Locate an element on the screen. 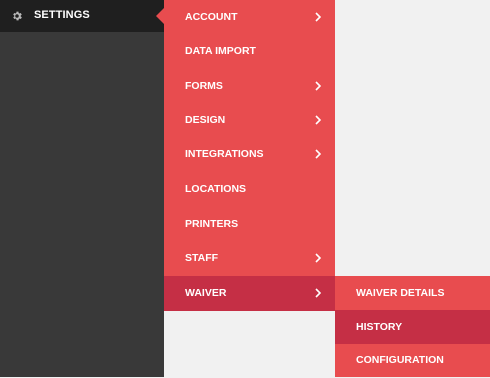 This screenshot has width=490, height=378. menu-item-integrations: INTEGRATIONS is located at coordinates (249, 154).